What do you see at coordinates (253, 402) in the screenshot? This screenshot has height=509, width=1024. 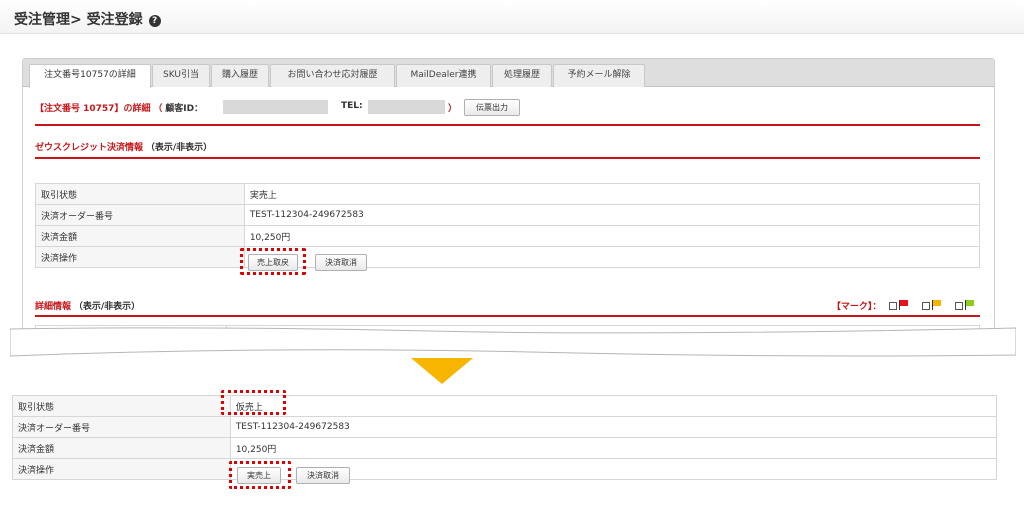 I see `status-highlight-box` at bounding box center [253, 402].